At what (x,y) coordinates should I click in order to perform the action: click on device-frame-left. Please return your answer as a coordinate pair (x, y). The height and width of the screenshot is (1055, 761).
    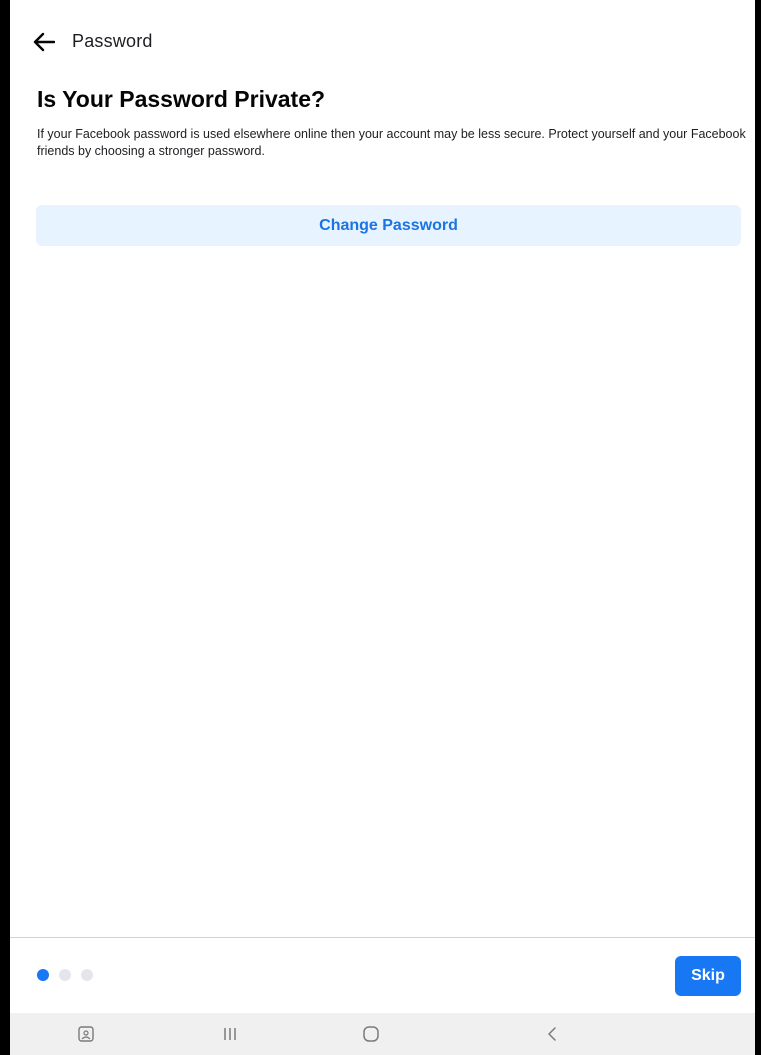
    Looking at the image, I should click on (5, 527).